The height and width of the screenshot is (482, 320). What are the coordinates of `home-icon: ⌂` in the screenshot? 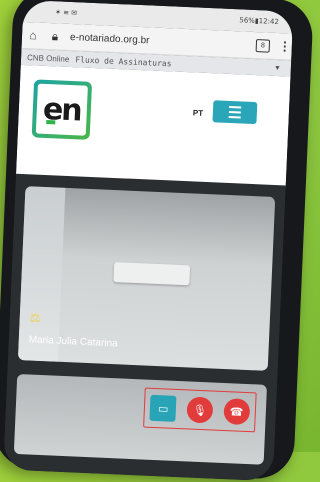 It's located at (33, 35).